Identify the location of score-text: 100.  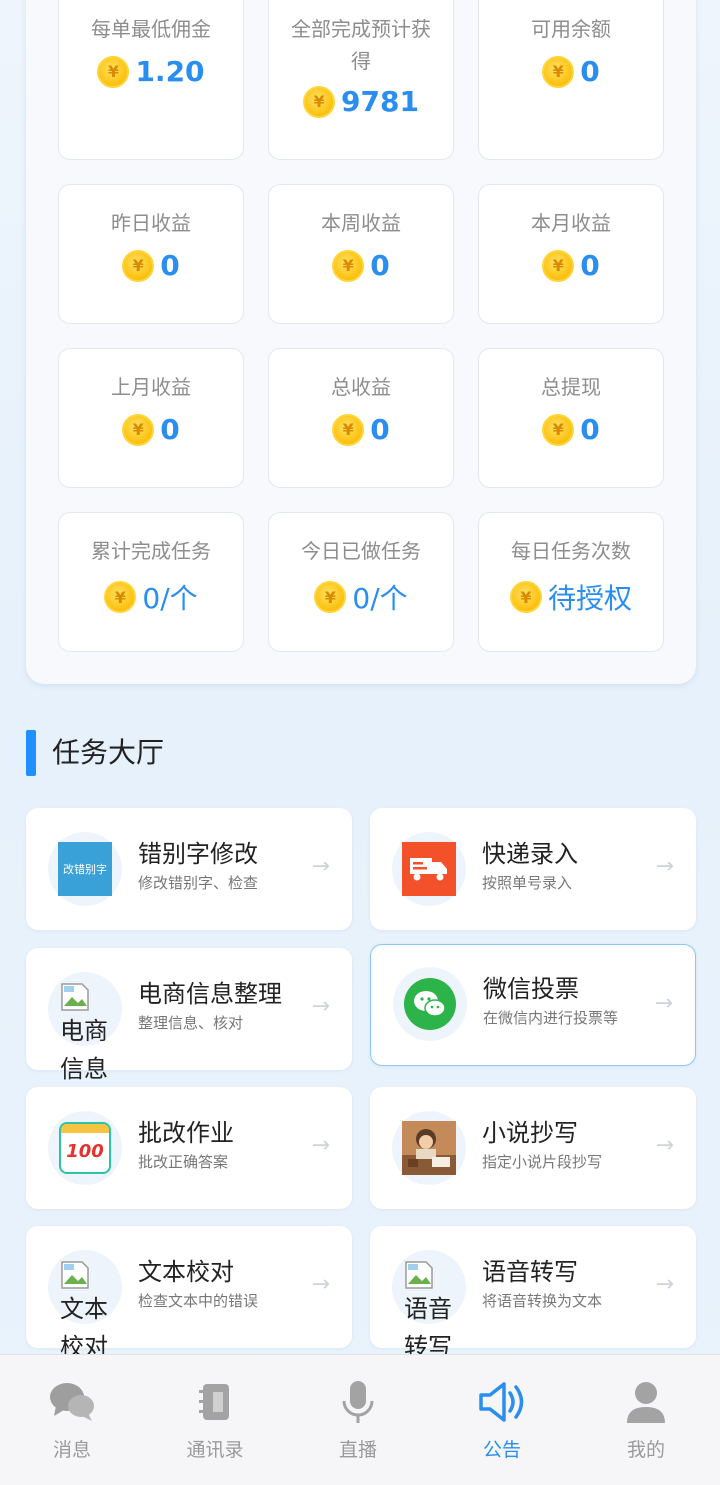
(85, 1151).